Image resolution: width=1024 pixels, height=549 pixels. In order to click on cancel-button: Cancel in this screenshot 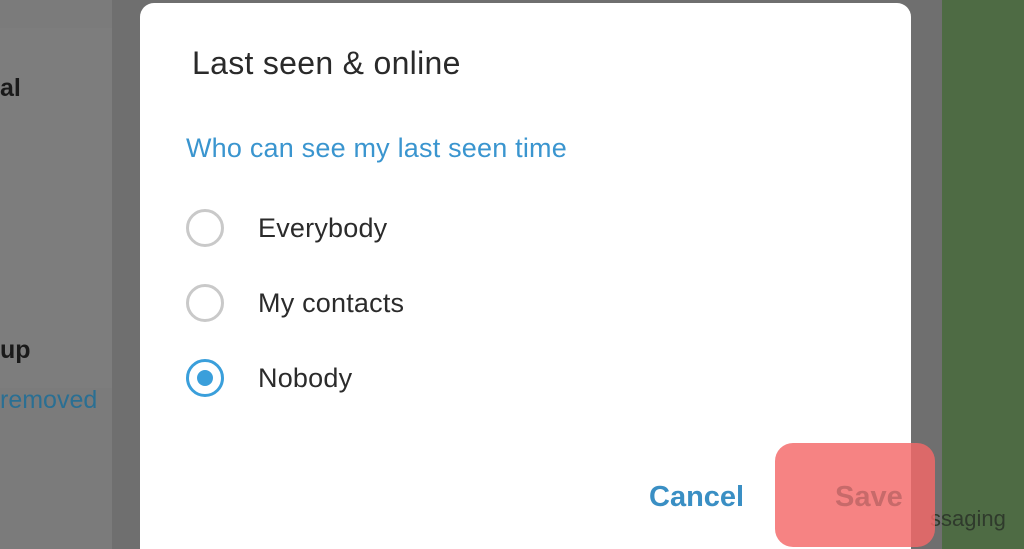, I will do `click(696, 497)`.